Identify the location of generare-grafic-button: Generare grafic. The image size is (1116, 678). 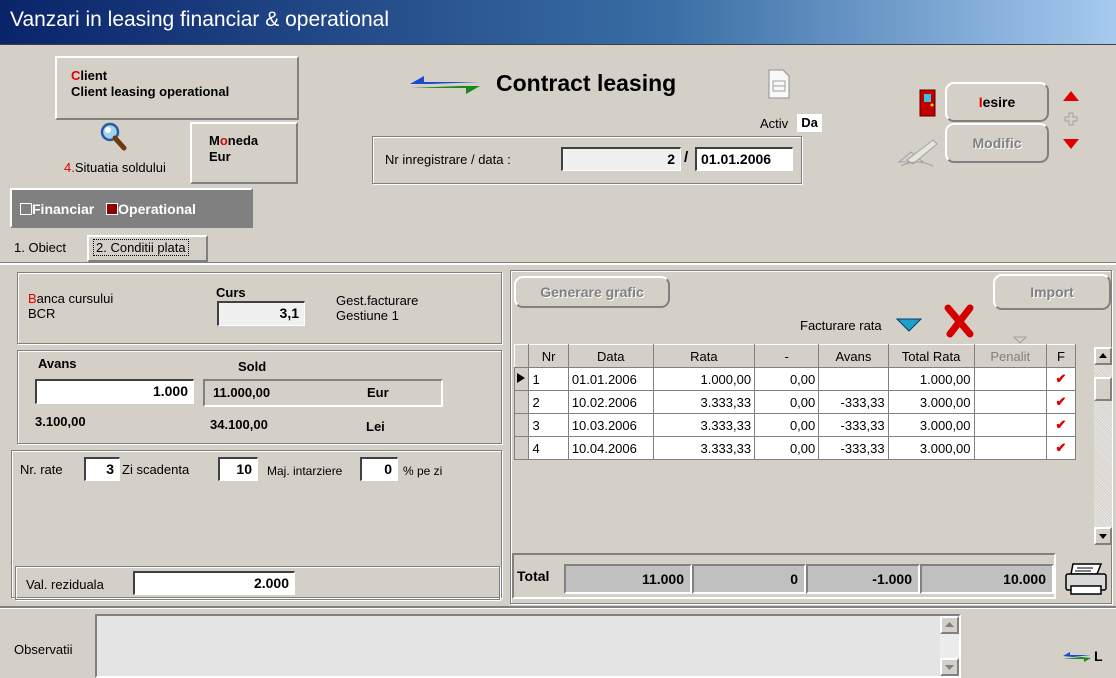
(592, 292).